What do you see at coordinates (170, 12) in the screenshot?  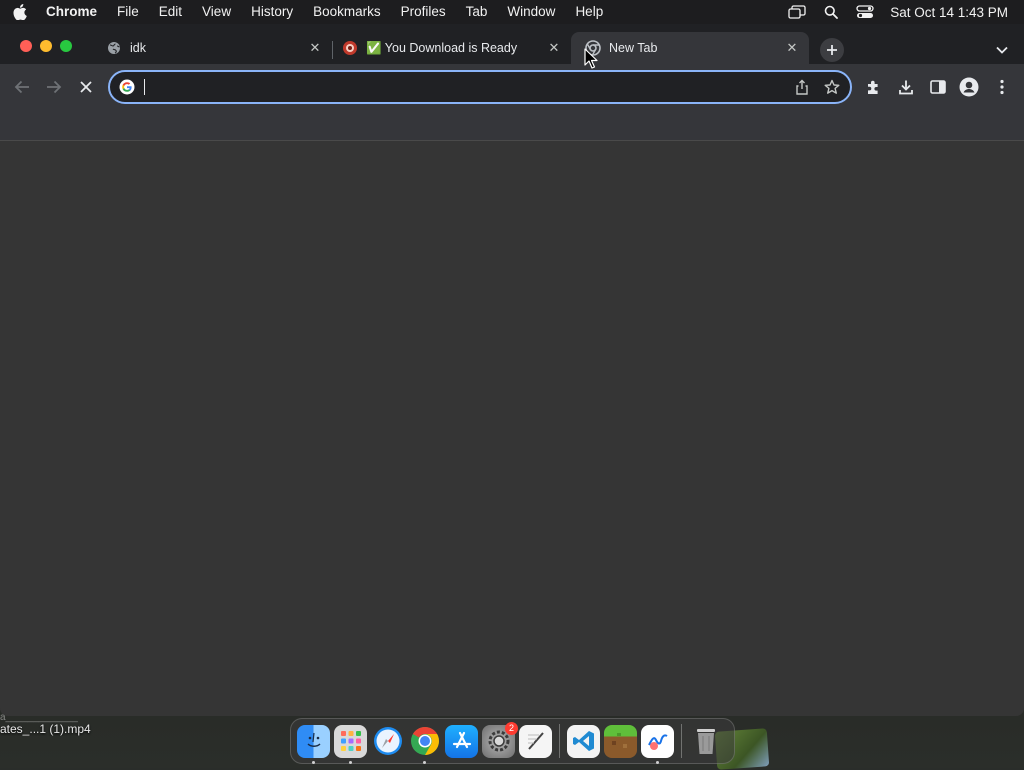 I see `menu-edit: Edit` at bounding box center [170, 12].